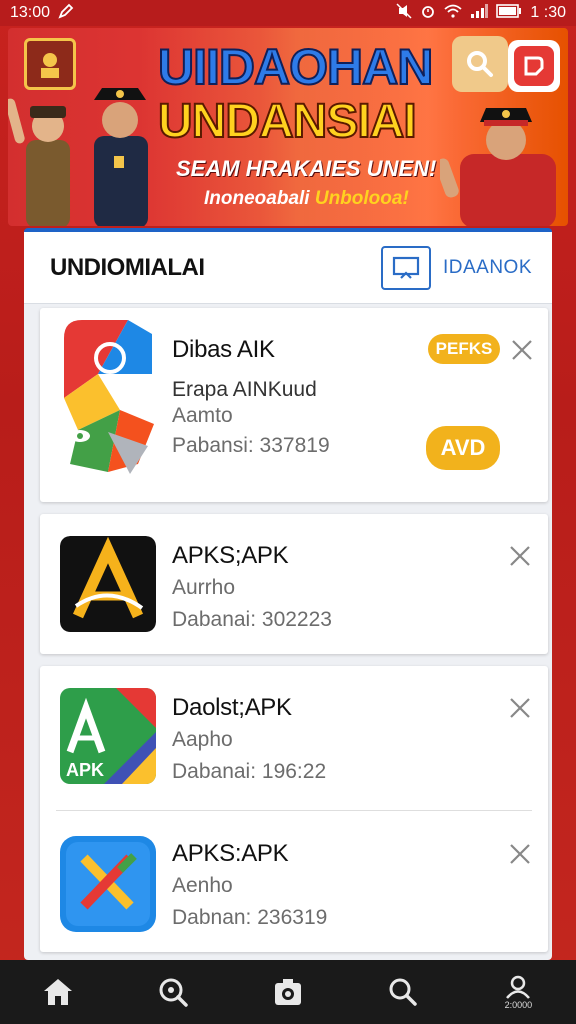 Image resolution: width=576 pixels, height=1024 pixels. Describe the element at coordinates (252, 619) in the screenshot. I see `app-size: Dabanai: 302223` at that location.